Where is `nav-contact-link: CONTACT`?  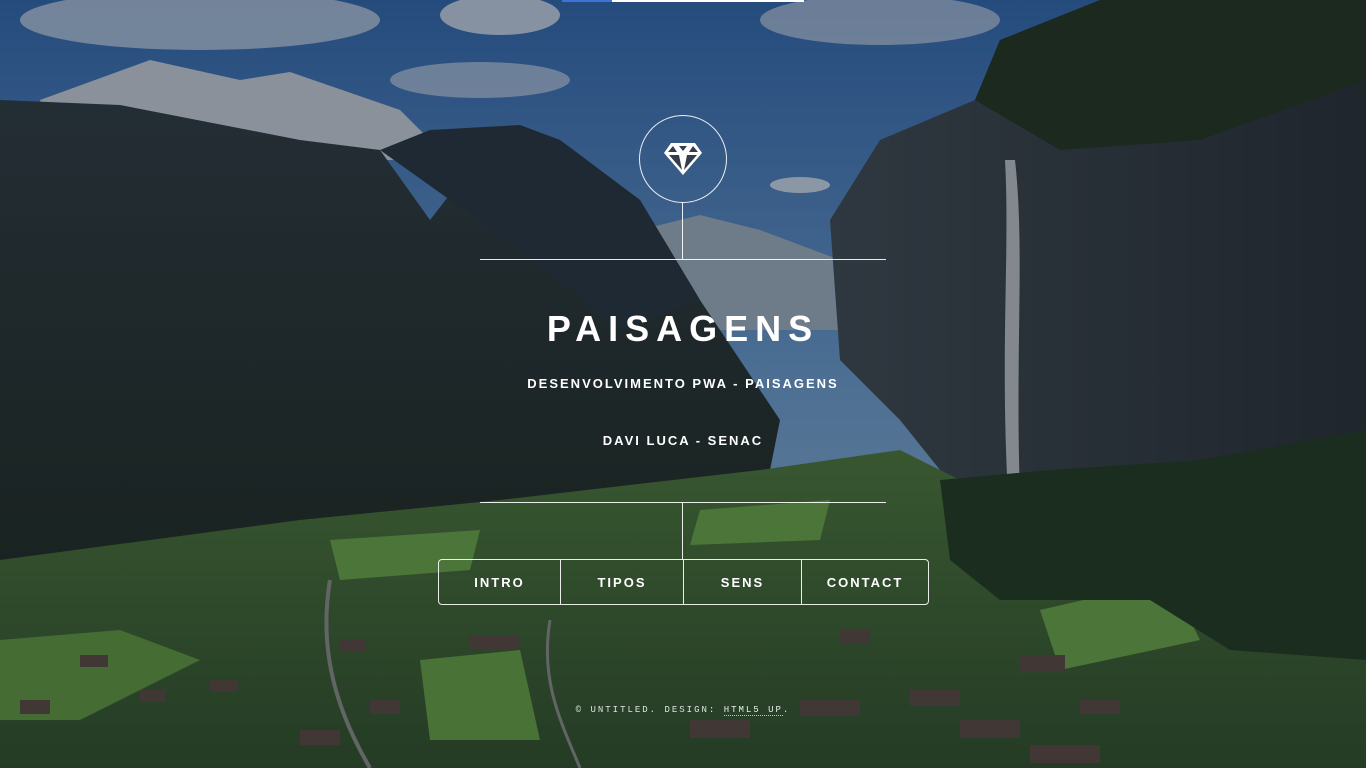 nav-contact-link: CONTACT is located at coordinates (864, 582).